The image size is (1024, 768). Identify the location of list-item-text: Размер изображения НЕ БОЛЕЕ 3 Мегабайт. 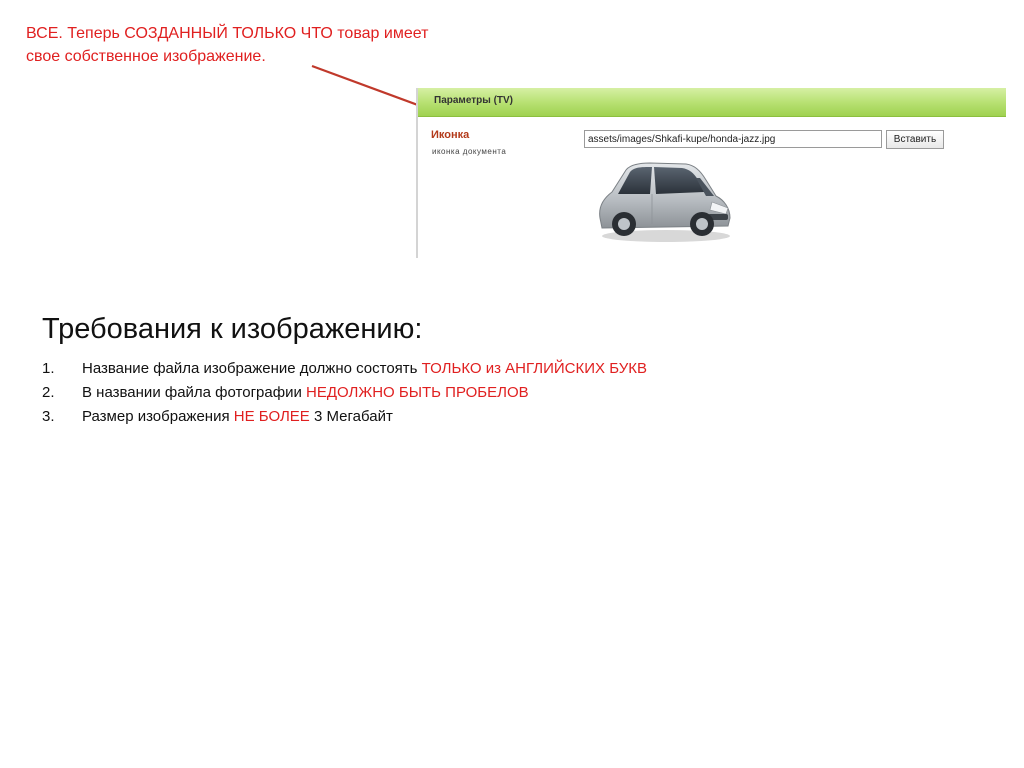
(237, 417).